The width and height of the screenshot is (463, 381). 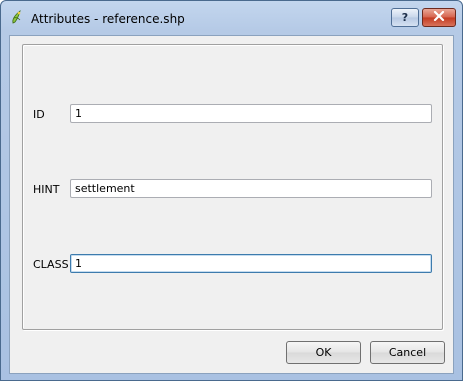 I want to click on qgis-app-icon, so click(x=17, y=17).